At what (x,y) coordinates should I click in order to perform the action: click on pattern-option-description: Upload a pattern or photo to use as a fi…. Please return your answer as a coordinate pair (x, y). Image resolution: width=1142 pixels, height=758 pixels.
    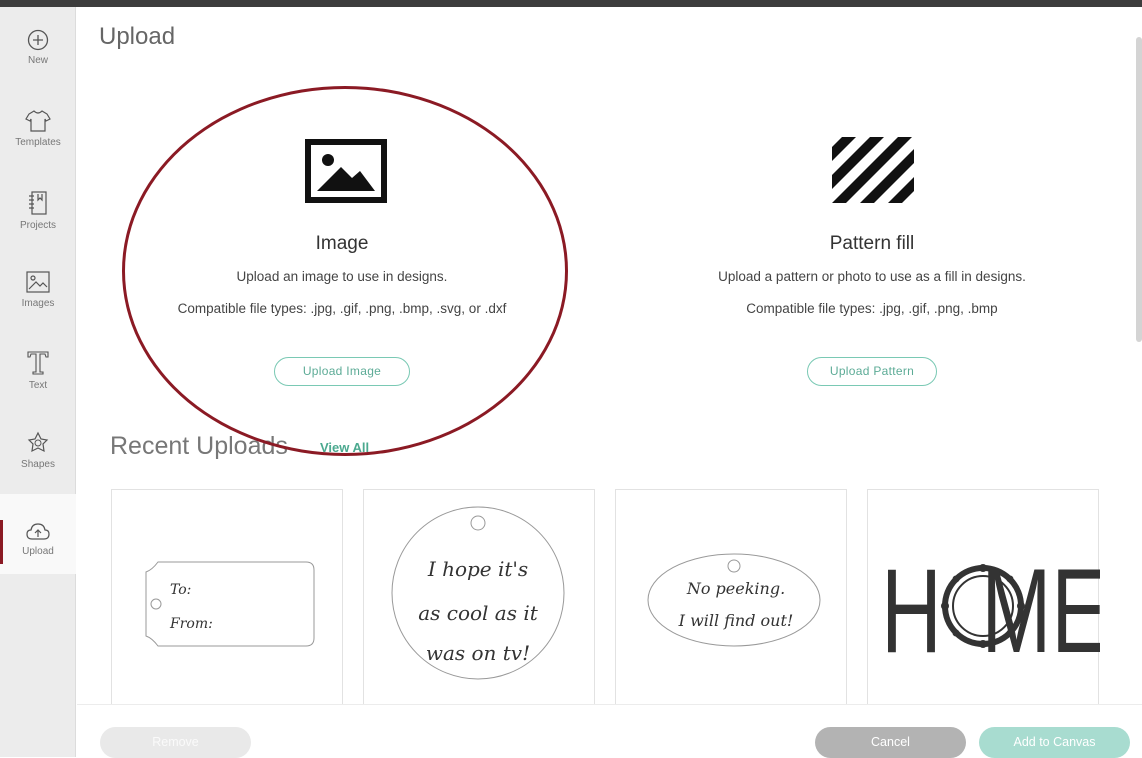
    Looking at the image, I should click on (872, 276).